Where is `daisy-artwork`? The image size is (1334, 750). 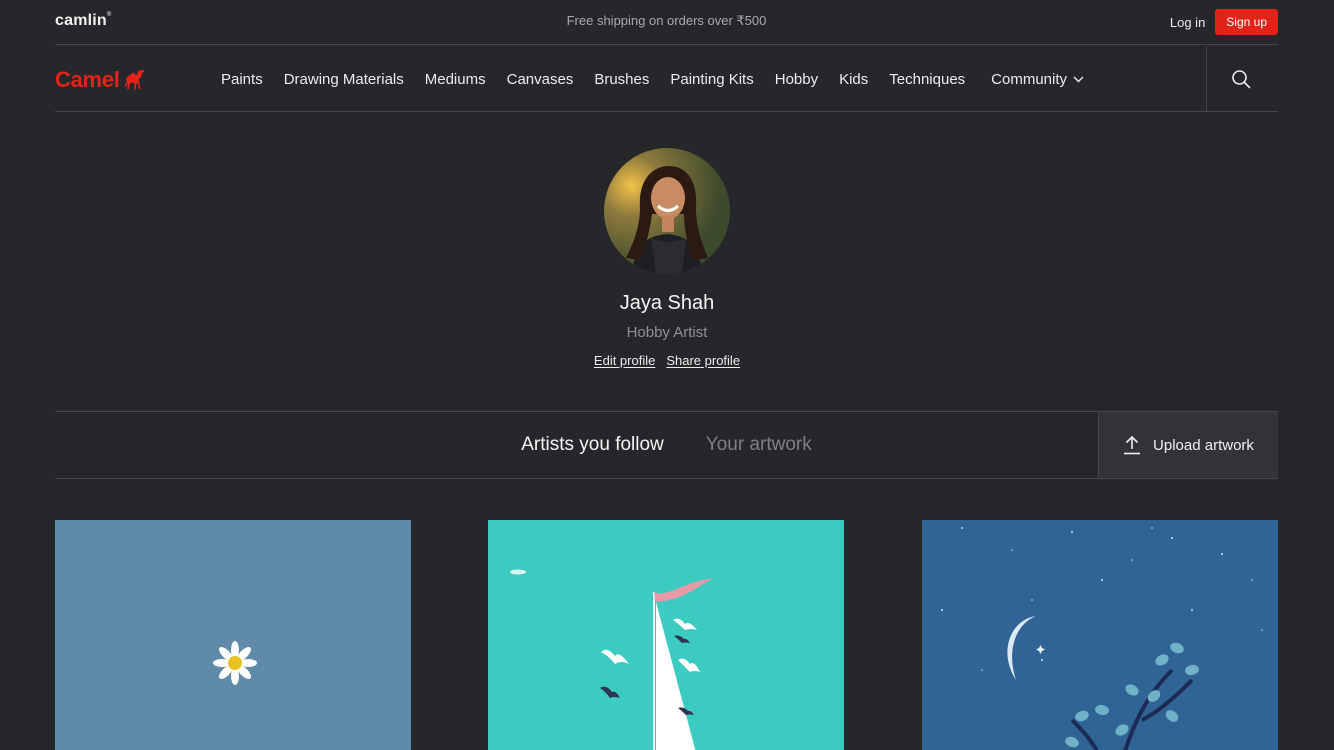 daisy-artwork is located at coordinates (233, 635).